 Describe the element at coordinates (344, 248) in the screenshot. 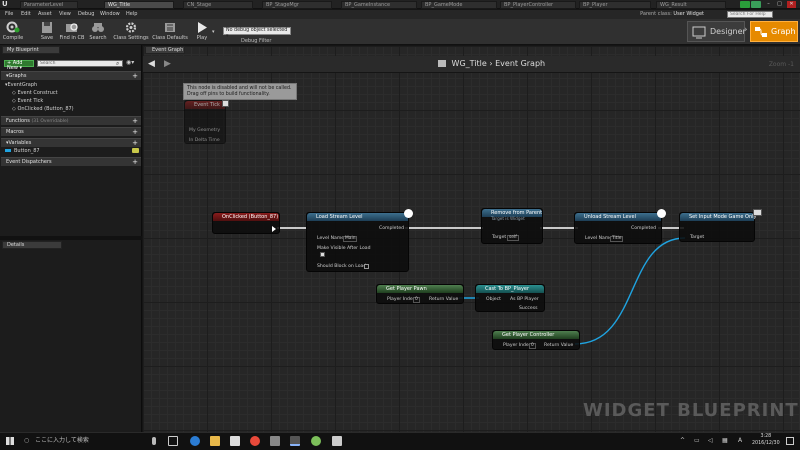

I see `pin-make-visible: Make Visible After Load` at that location.